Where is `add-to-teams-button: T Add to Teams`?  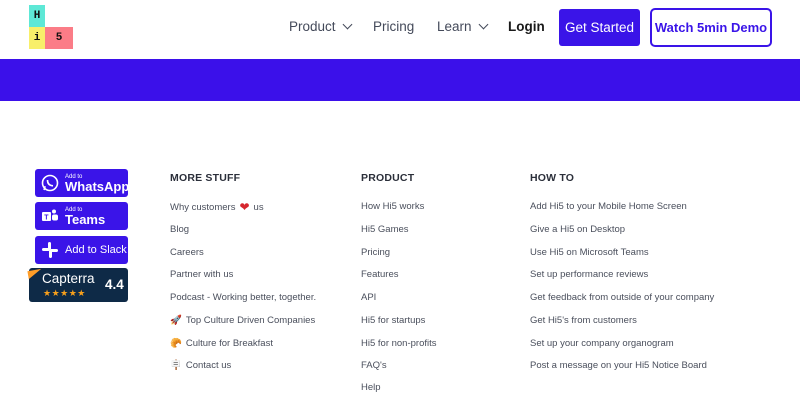
add-to-teams-button: T Add to Teams is located at coordinates (81, 216).